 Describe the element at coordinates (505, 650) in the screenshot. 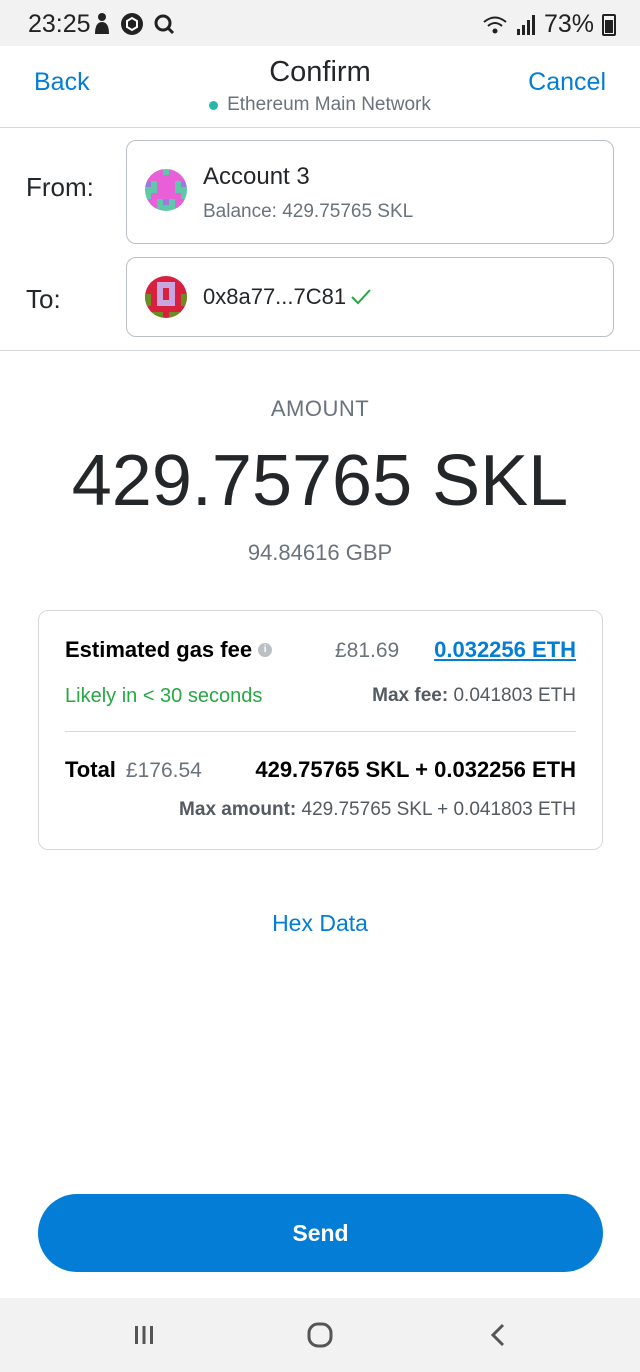

I see `gas-fee-eth-link: 0.032256 ETH` at that location.